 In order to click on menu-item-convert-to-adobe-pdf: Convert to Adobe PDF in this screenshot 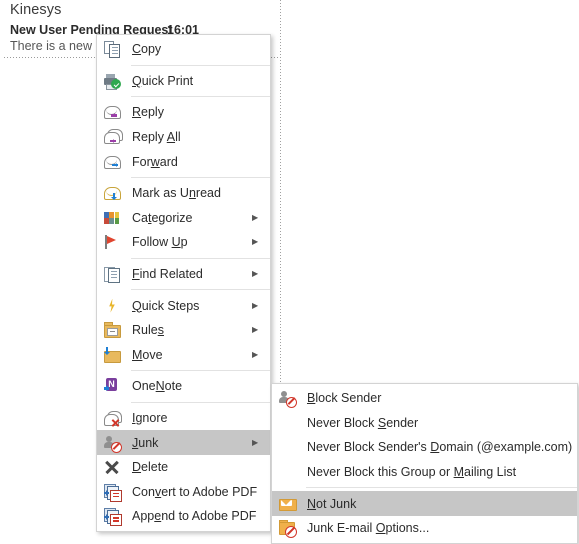, I will do `click(183, 492)`.